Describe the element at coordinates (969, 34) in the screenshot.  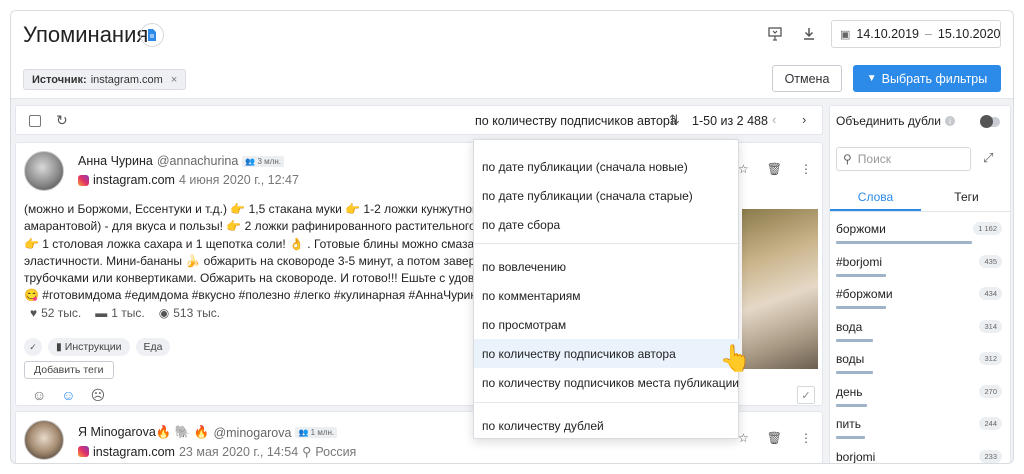
I see `date-to: 15.10.2020` at that location.